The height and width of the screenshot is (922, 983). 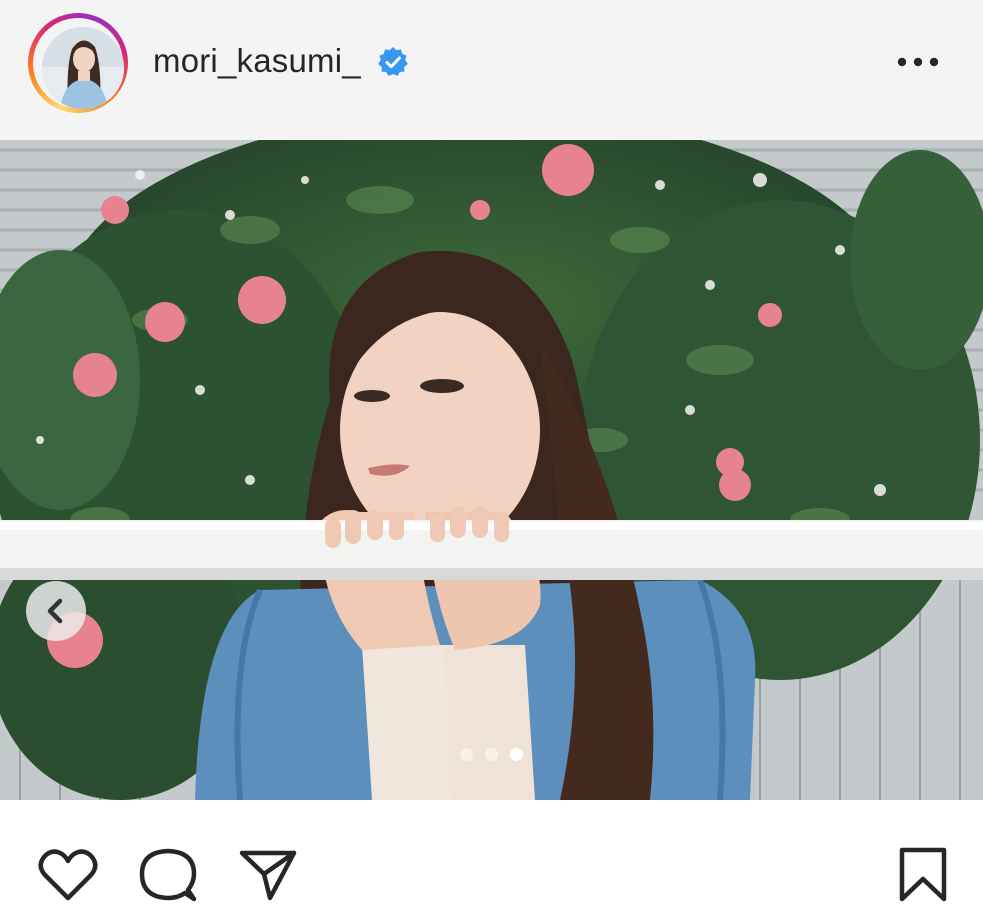 I want to click on carousel-prev-button, so click(x=56, y=611).